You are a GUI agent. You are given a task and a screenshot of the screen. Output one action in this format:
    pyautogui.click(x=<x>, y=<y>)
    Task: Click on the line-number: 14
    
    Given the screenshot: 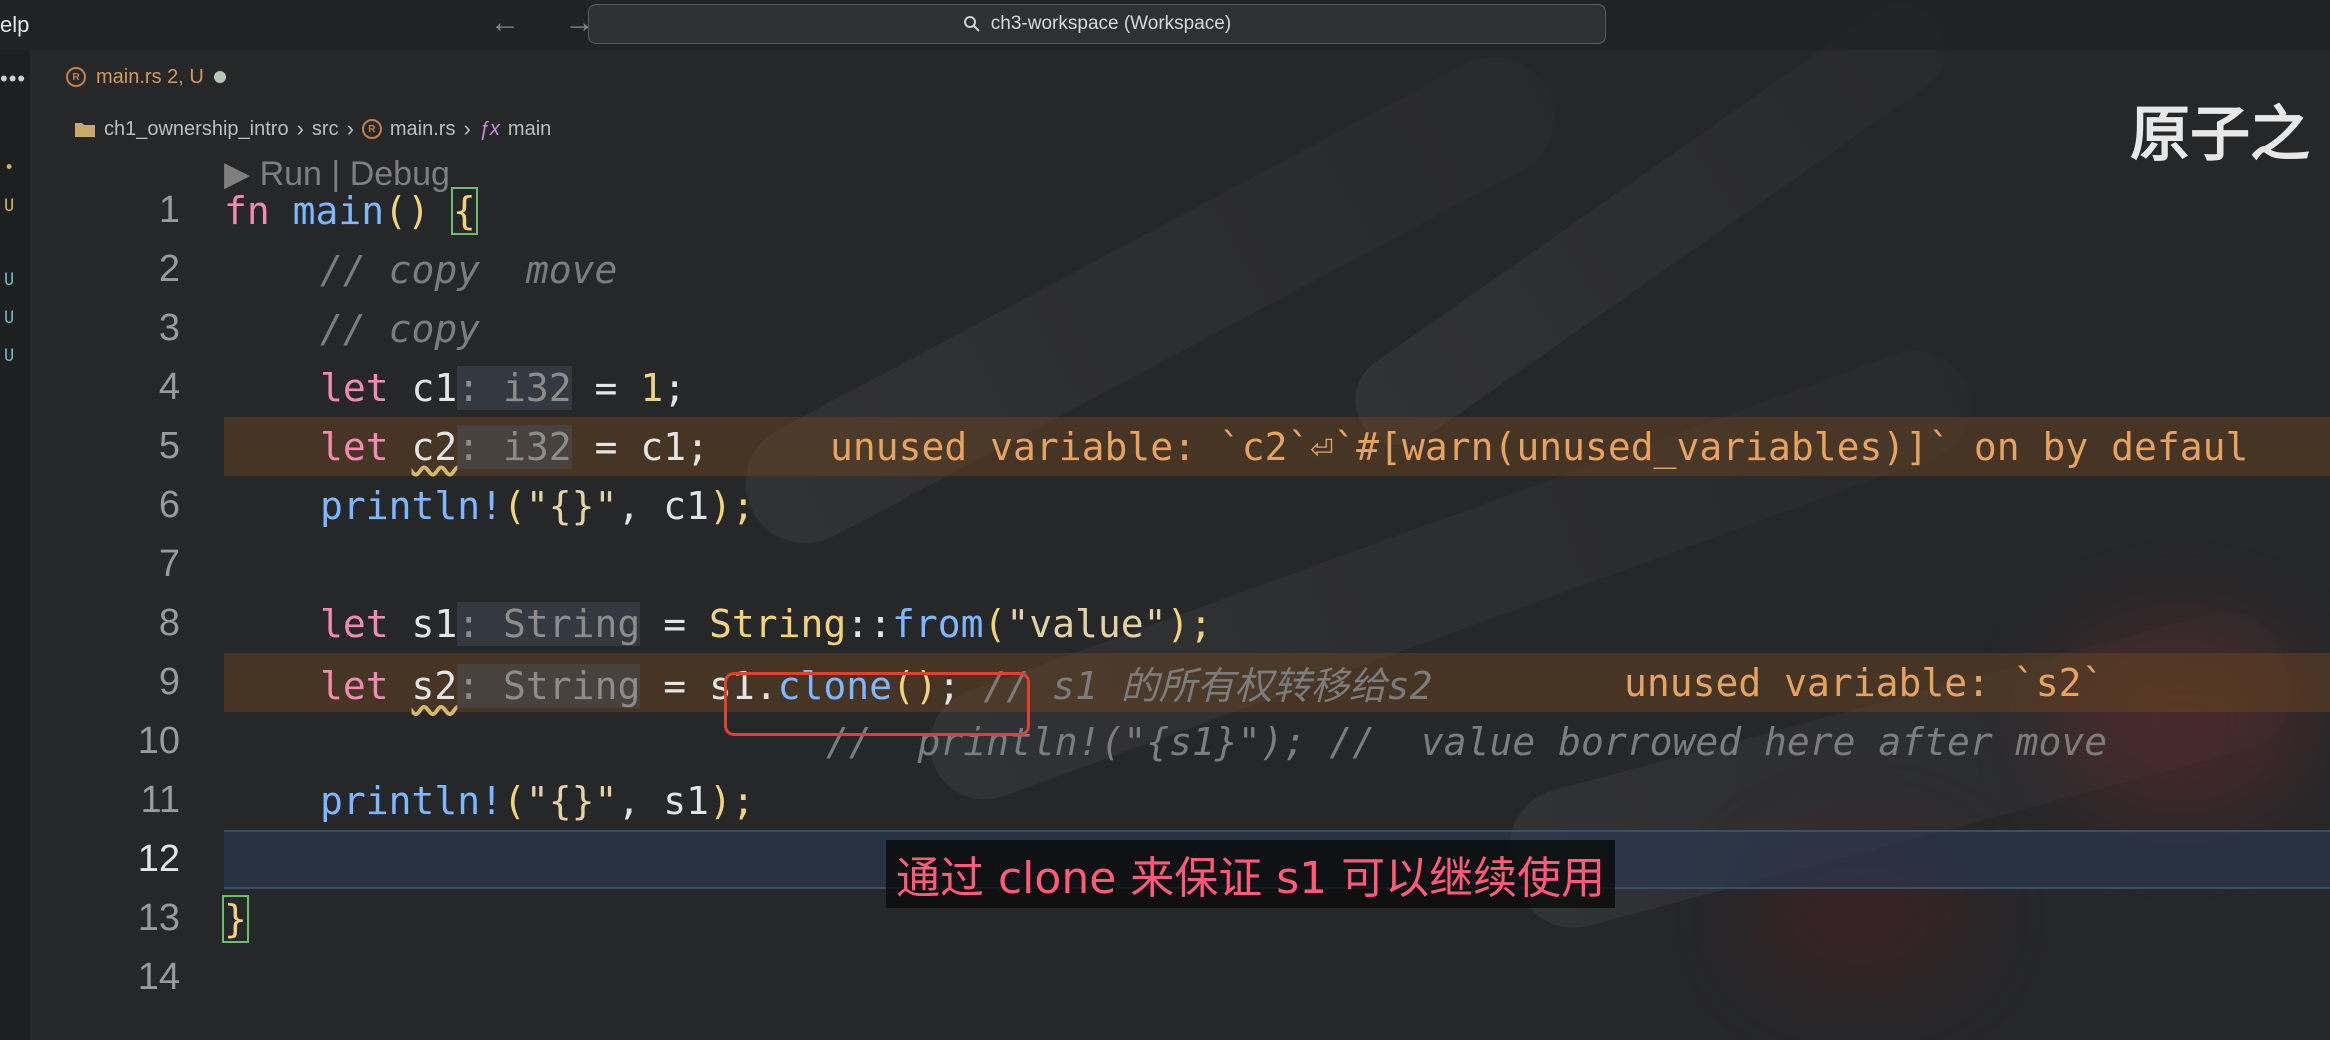 What is the action you would take?
    pyautogui.click(x=158, y=977)
    